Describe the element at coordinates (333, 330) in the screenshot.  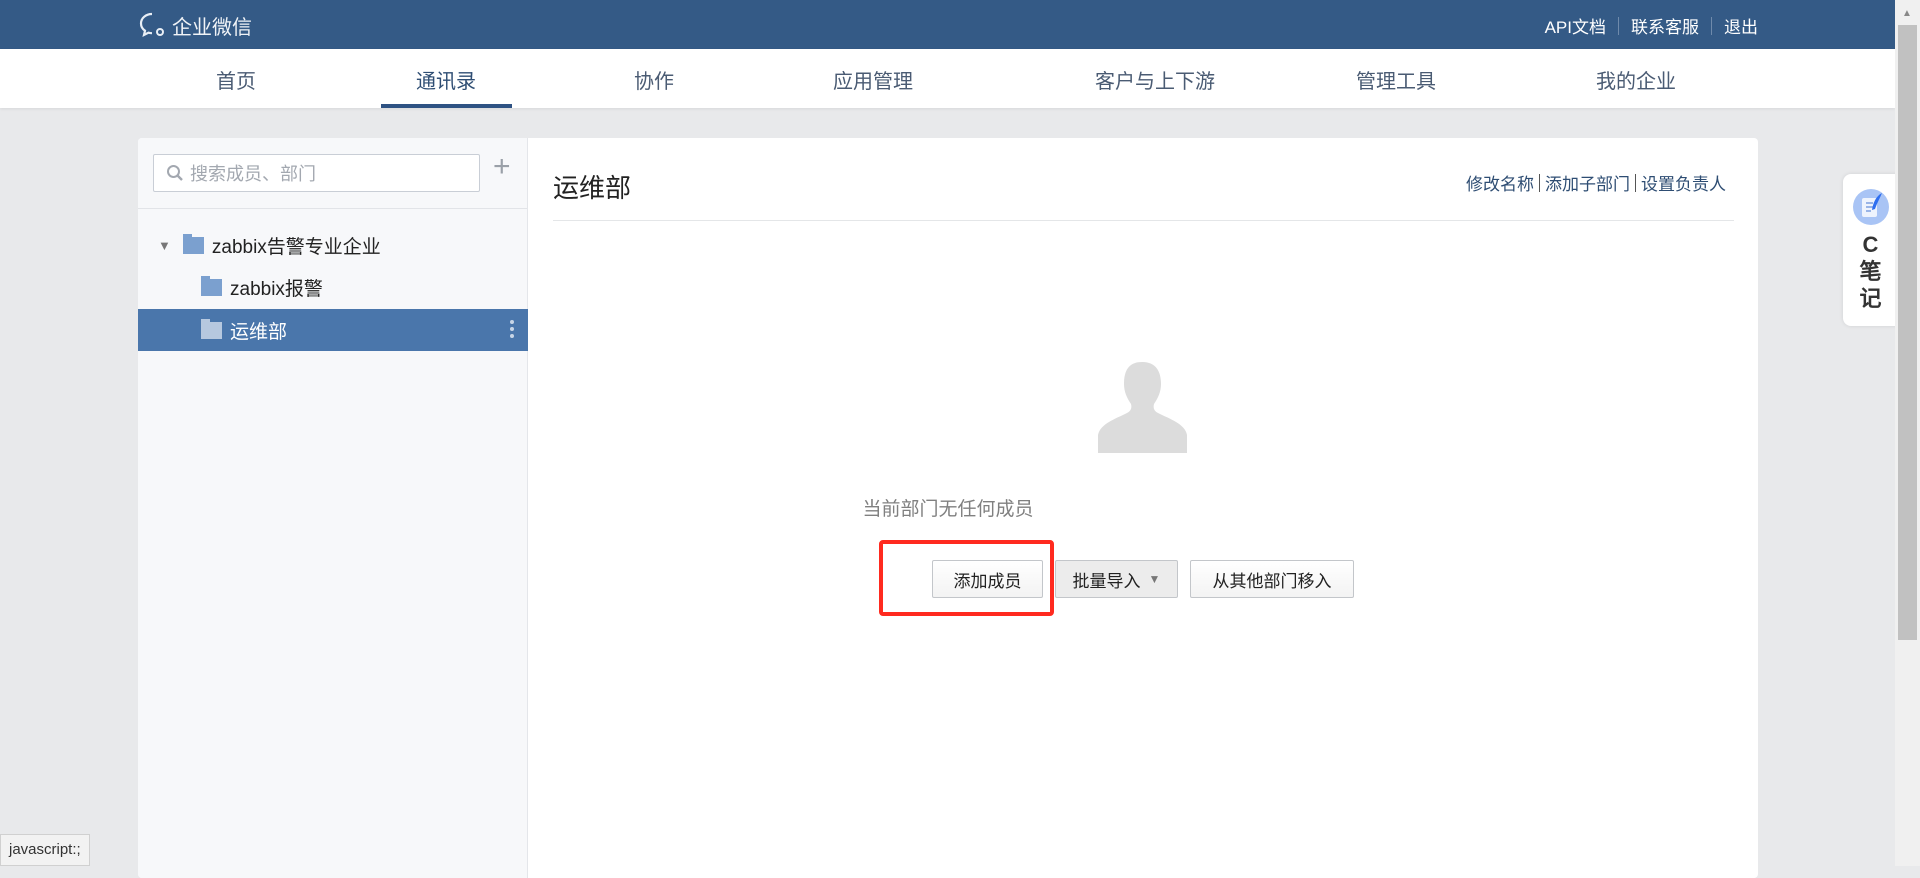
I see `tree-item-ops: 运维部` at that location.